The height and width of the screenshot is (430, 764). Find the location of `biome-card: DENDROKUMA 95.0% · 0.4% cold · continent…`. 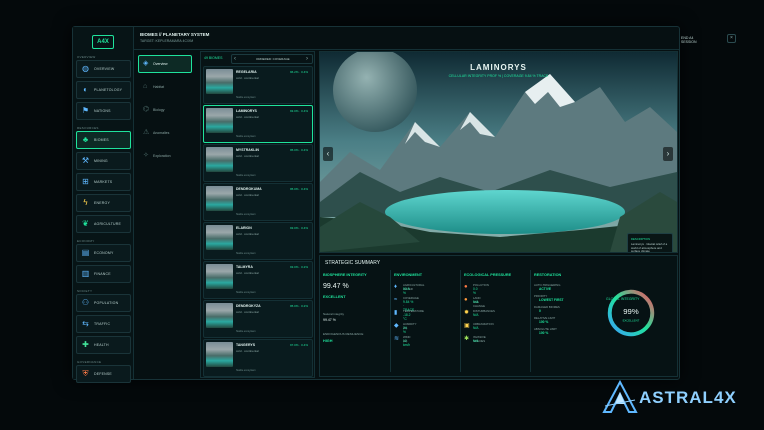

biome-card: DENDROKUMA 95.0% · 0.4% cold · continent… is located at coordinates (258, 202).